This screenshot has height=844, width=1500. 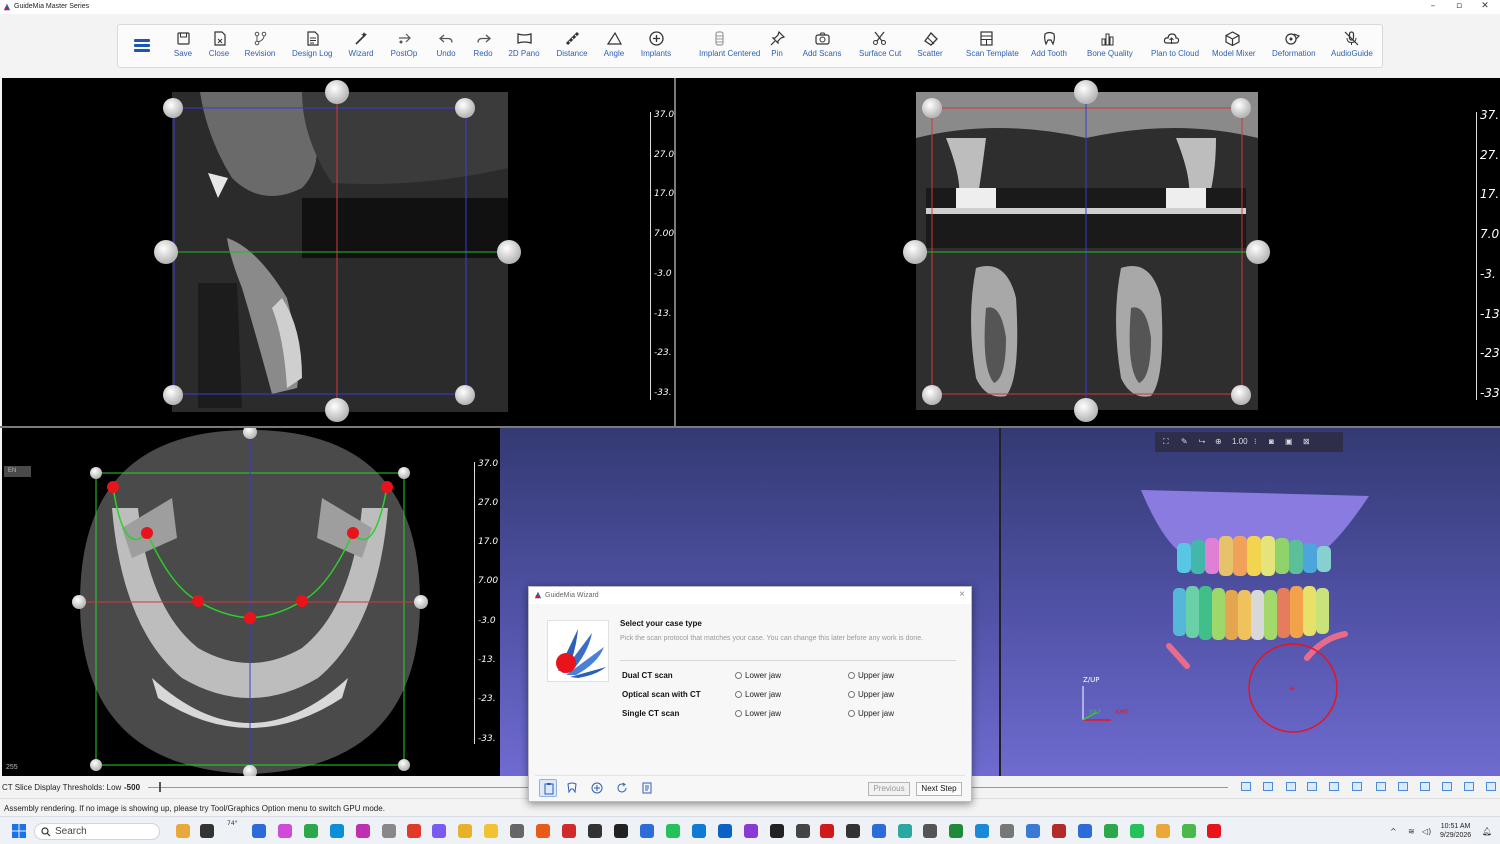 What do you see at coordinates (311, 831) in the screenshot?
I see `sync-icon` at bounding box center [311, 831].